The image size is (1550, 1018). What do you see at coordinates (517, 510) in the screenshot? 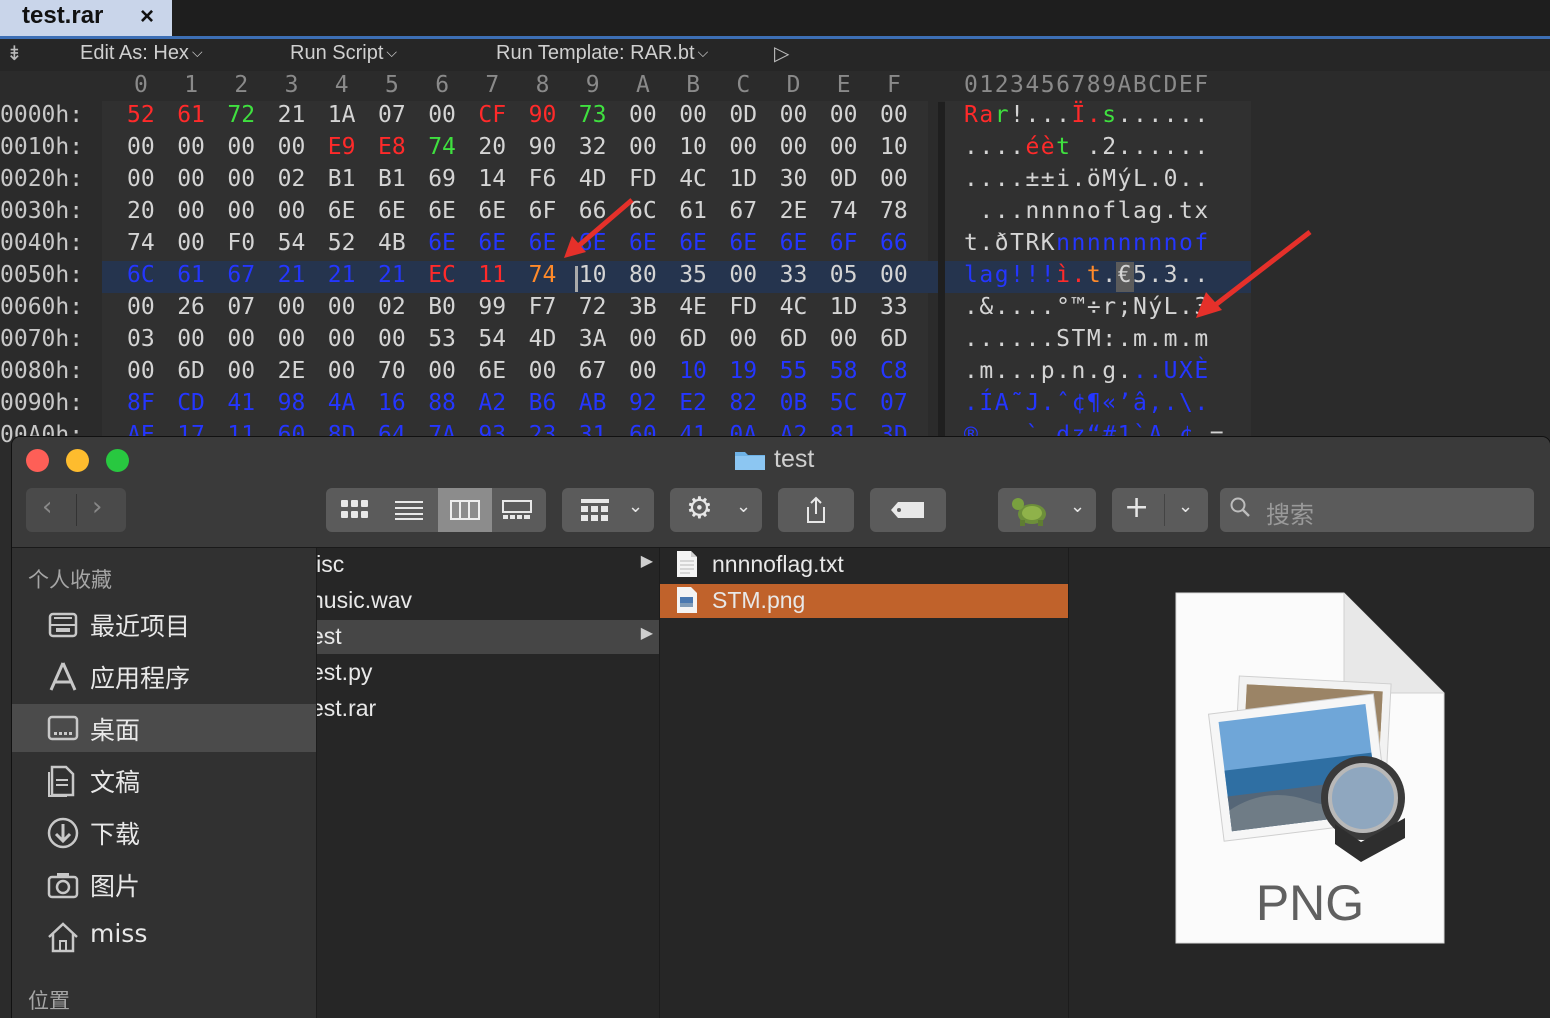
I see `gallery-view-icon` at bounding box center [517, 510].